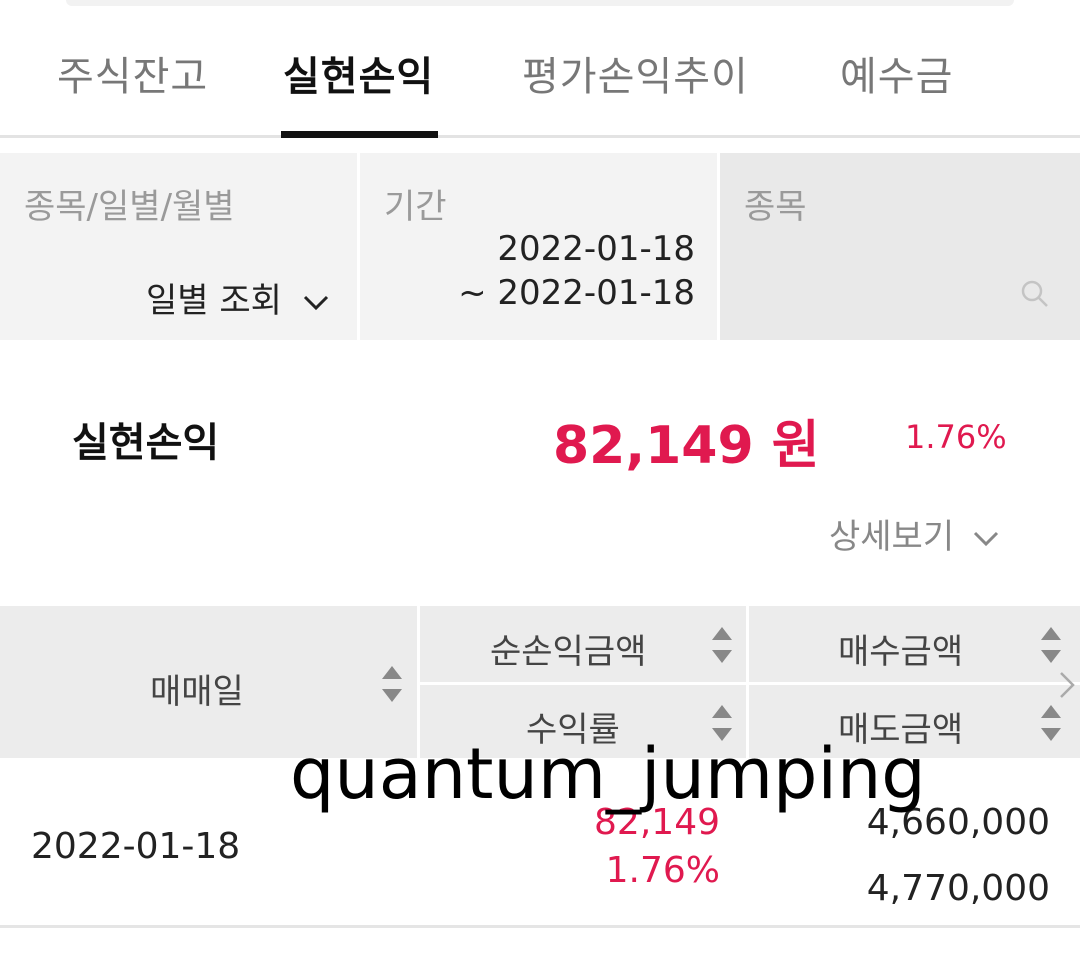  Describe the element at coordinates (576, 293) in the screenshot. I see `period-end: ~ 2022-01-18` at that location.